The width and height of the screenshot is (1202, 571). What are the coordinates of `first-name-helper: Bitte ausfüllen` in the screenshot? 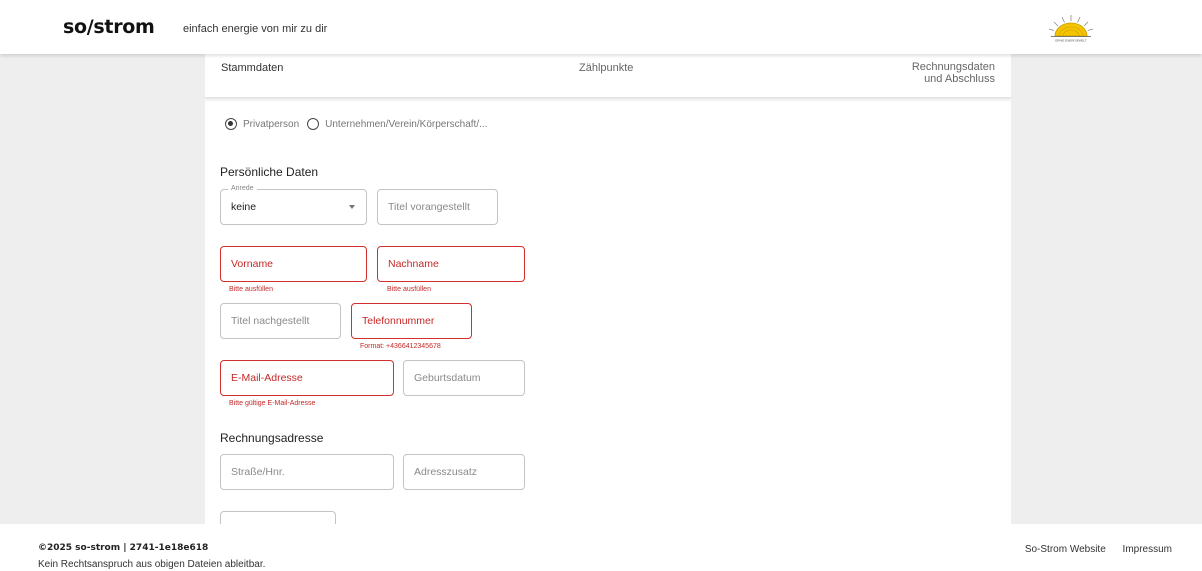 It's located at (251, 289).